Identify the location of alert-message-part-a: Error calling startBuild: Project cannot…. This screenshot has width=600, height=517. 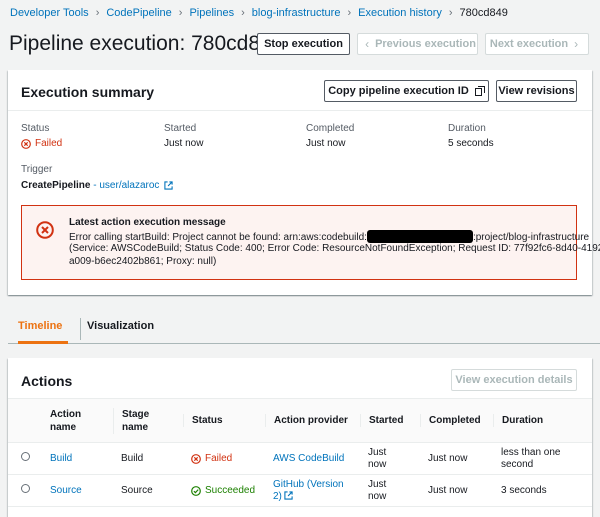
(218, 237).